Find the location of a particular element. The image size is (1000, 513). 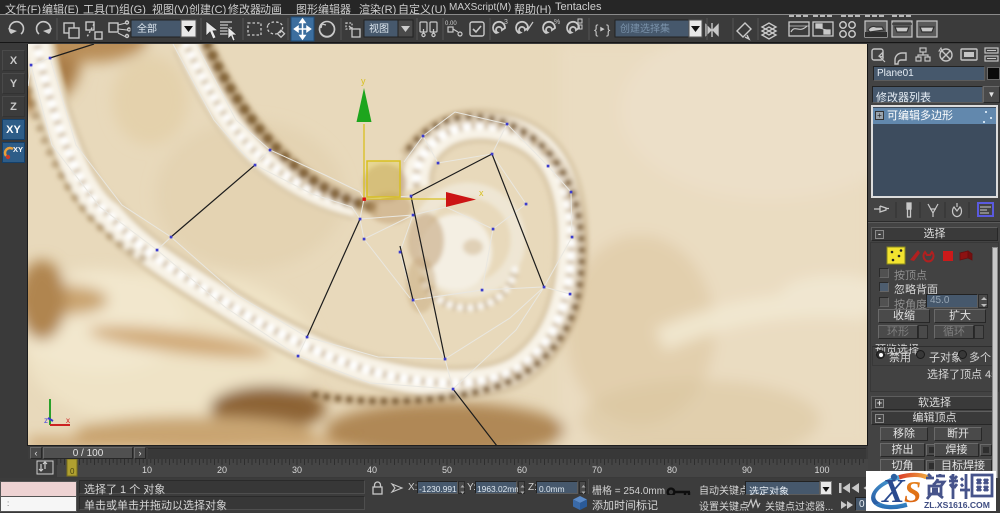

svg-text: 80 is located at coordinates (672, 470).